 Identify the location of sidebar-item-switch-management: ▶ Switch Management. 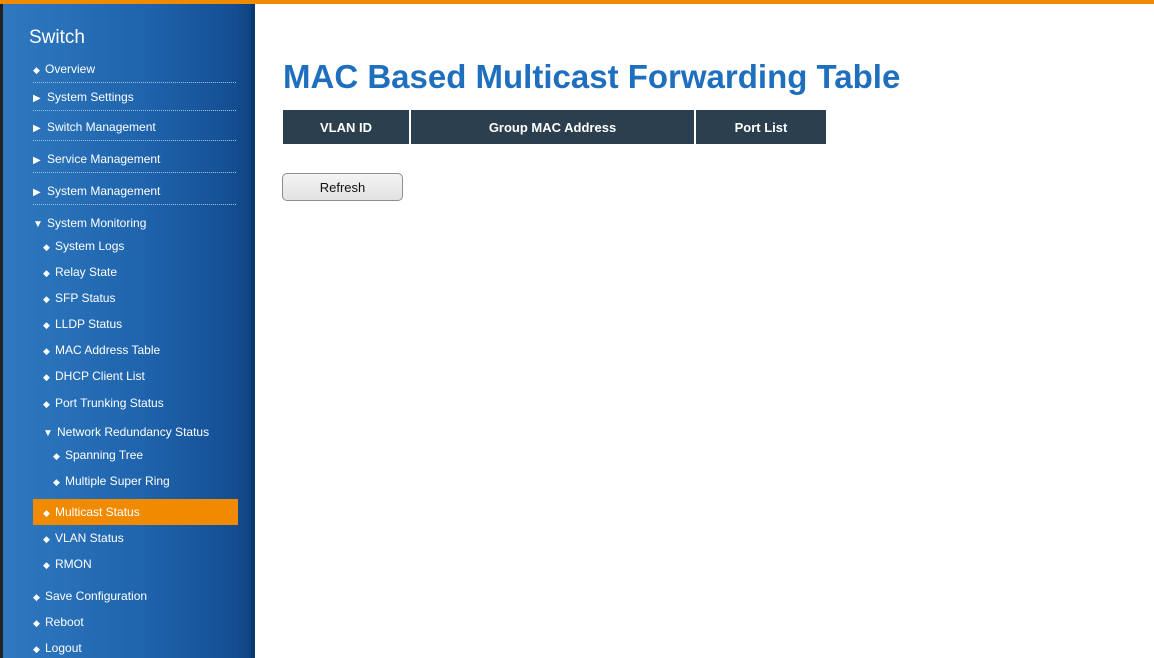
(134, 127).